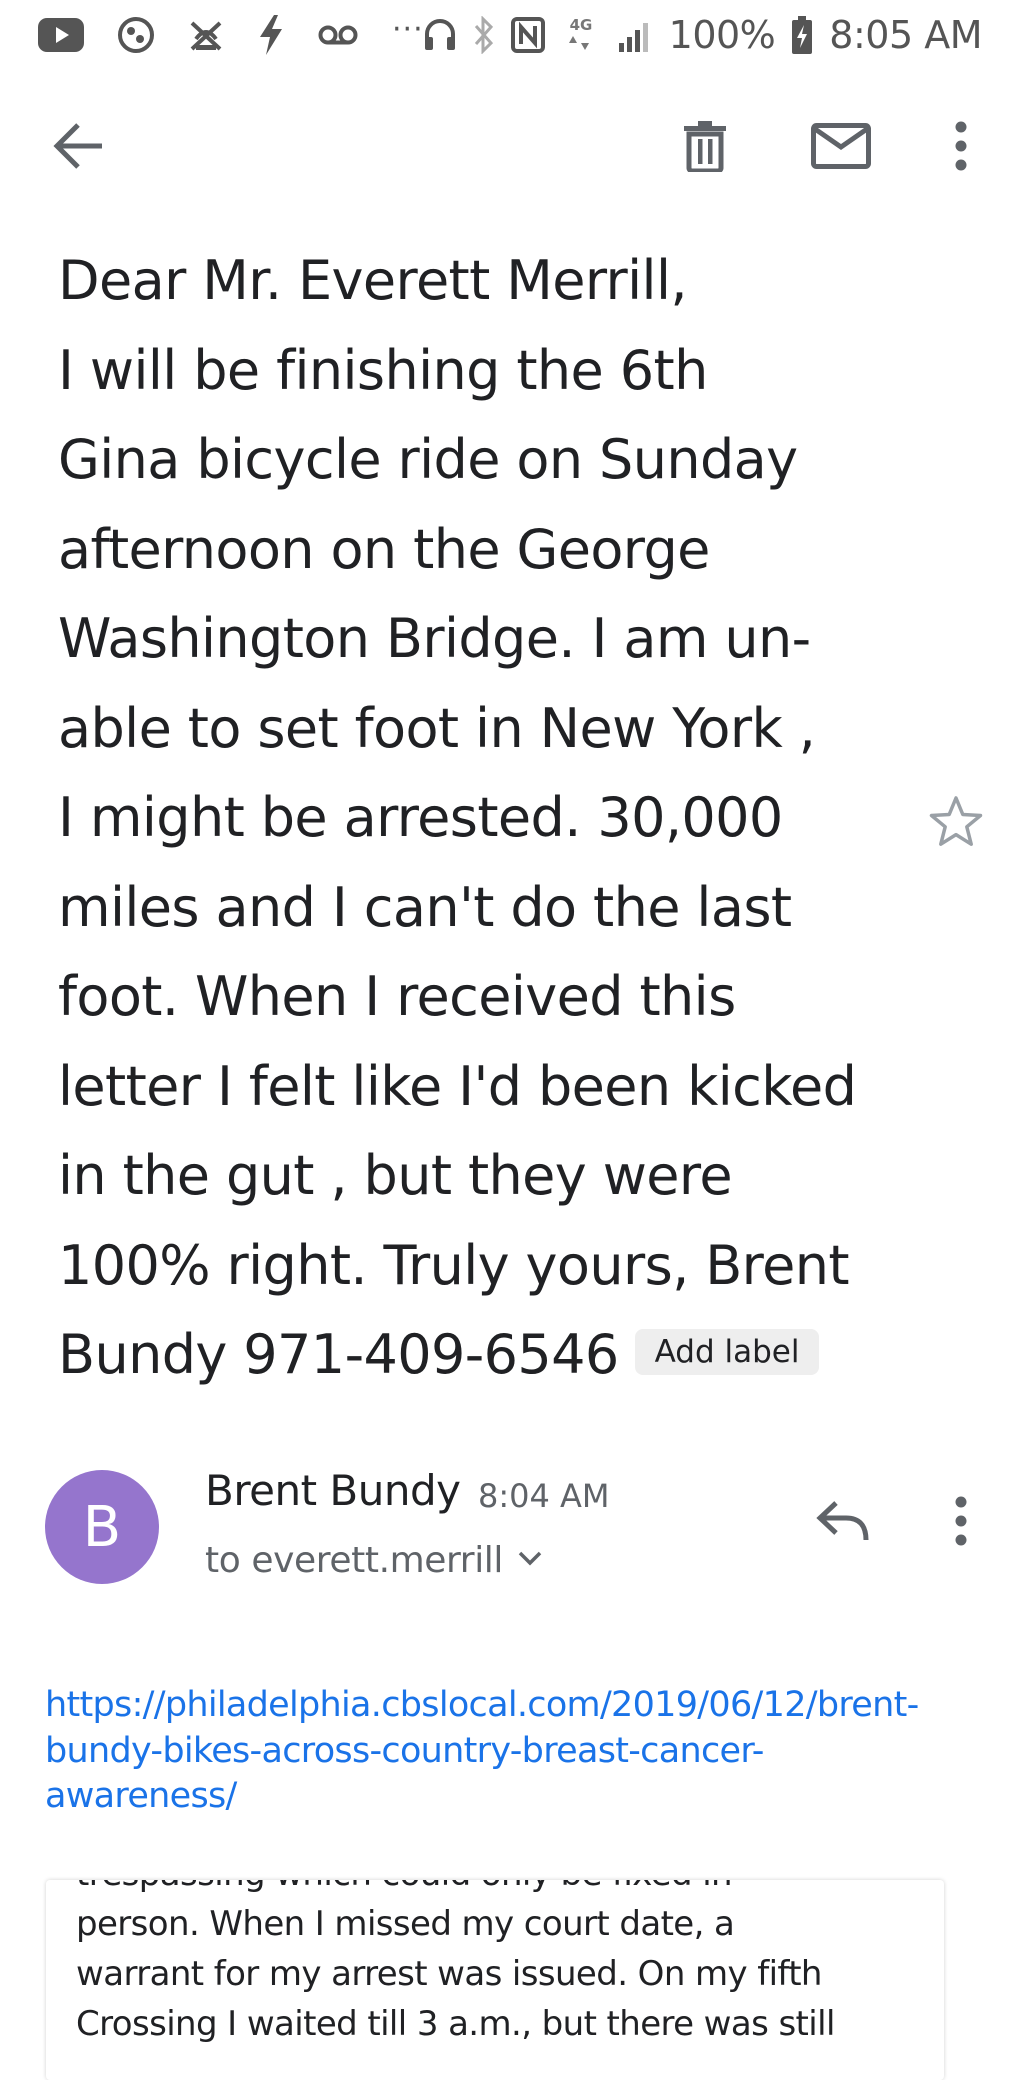  I want to click on delete-icon, so click(705, 148).